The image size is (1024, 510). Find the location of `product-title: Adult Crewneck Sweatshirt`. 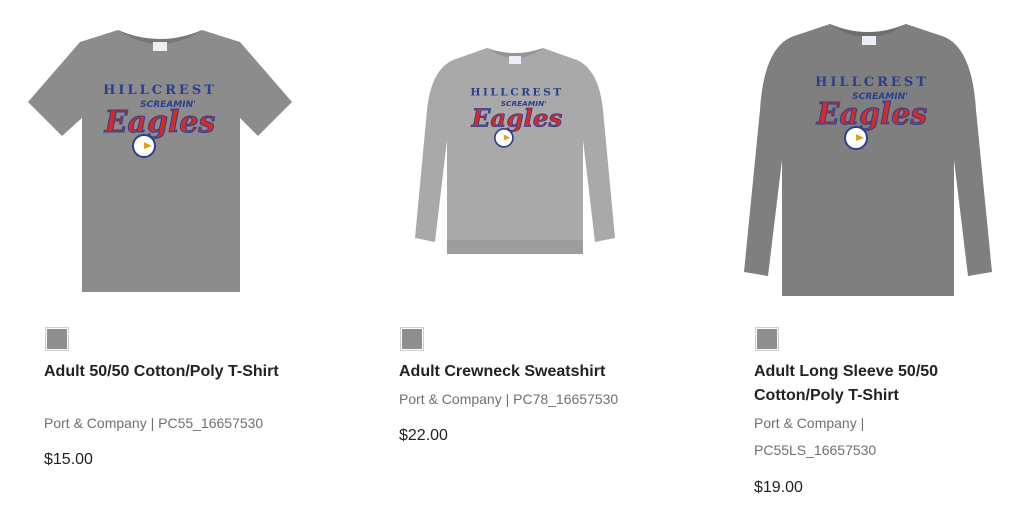

product-title: Adult Crewneck Sweatshirt is located at coordinates (524, 372).